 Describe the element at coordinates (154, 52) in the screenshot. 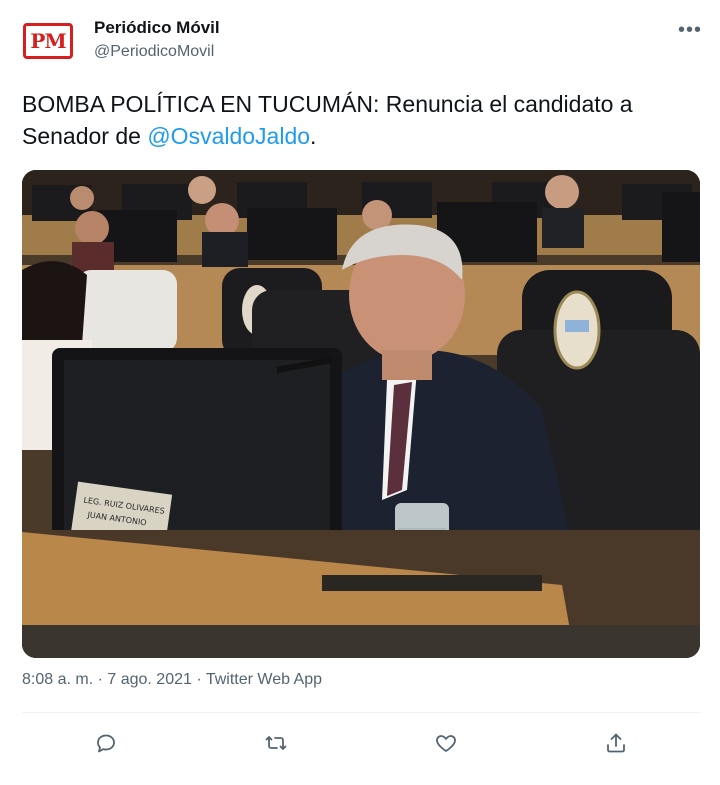

I see `username-handle: @PeriodicoMovil` at that location.